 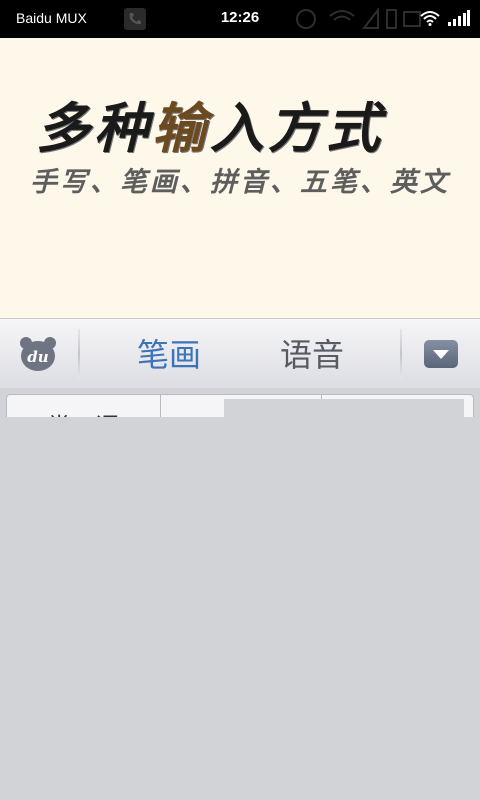 I want to click on dropdown-menu-button, so click(x=441, y=354).